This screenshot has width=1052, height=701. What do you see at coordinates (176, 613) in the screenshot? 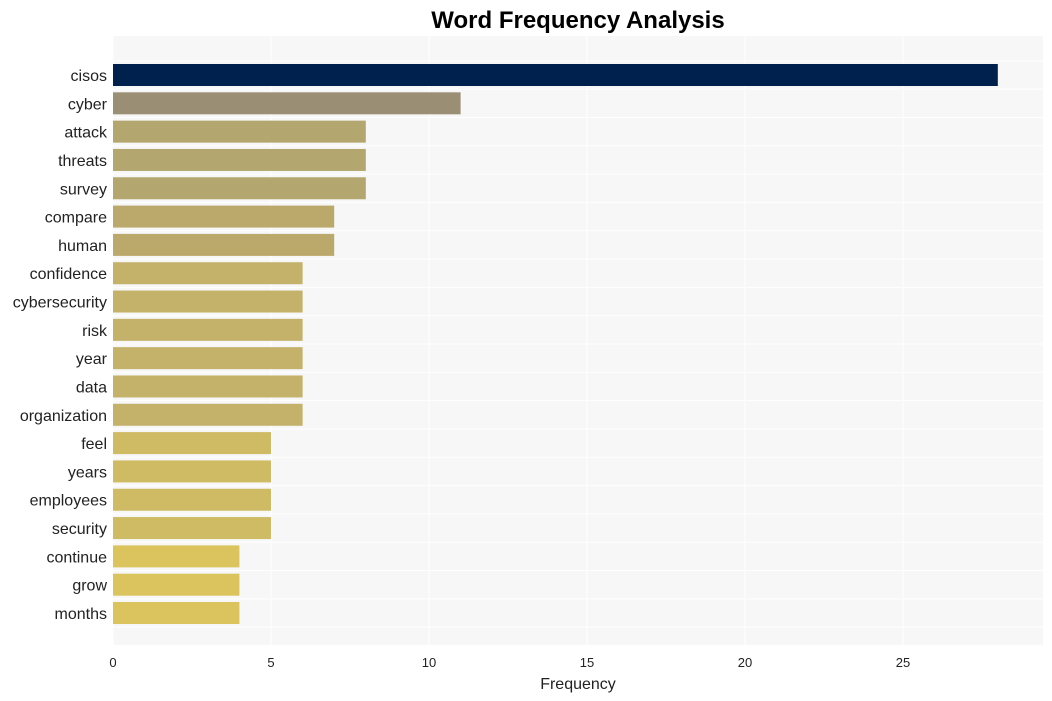
I see `bar-months` at bounding box center [176, 613].